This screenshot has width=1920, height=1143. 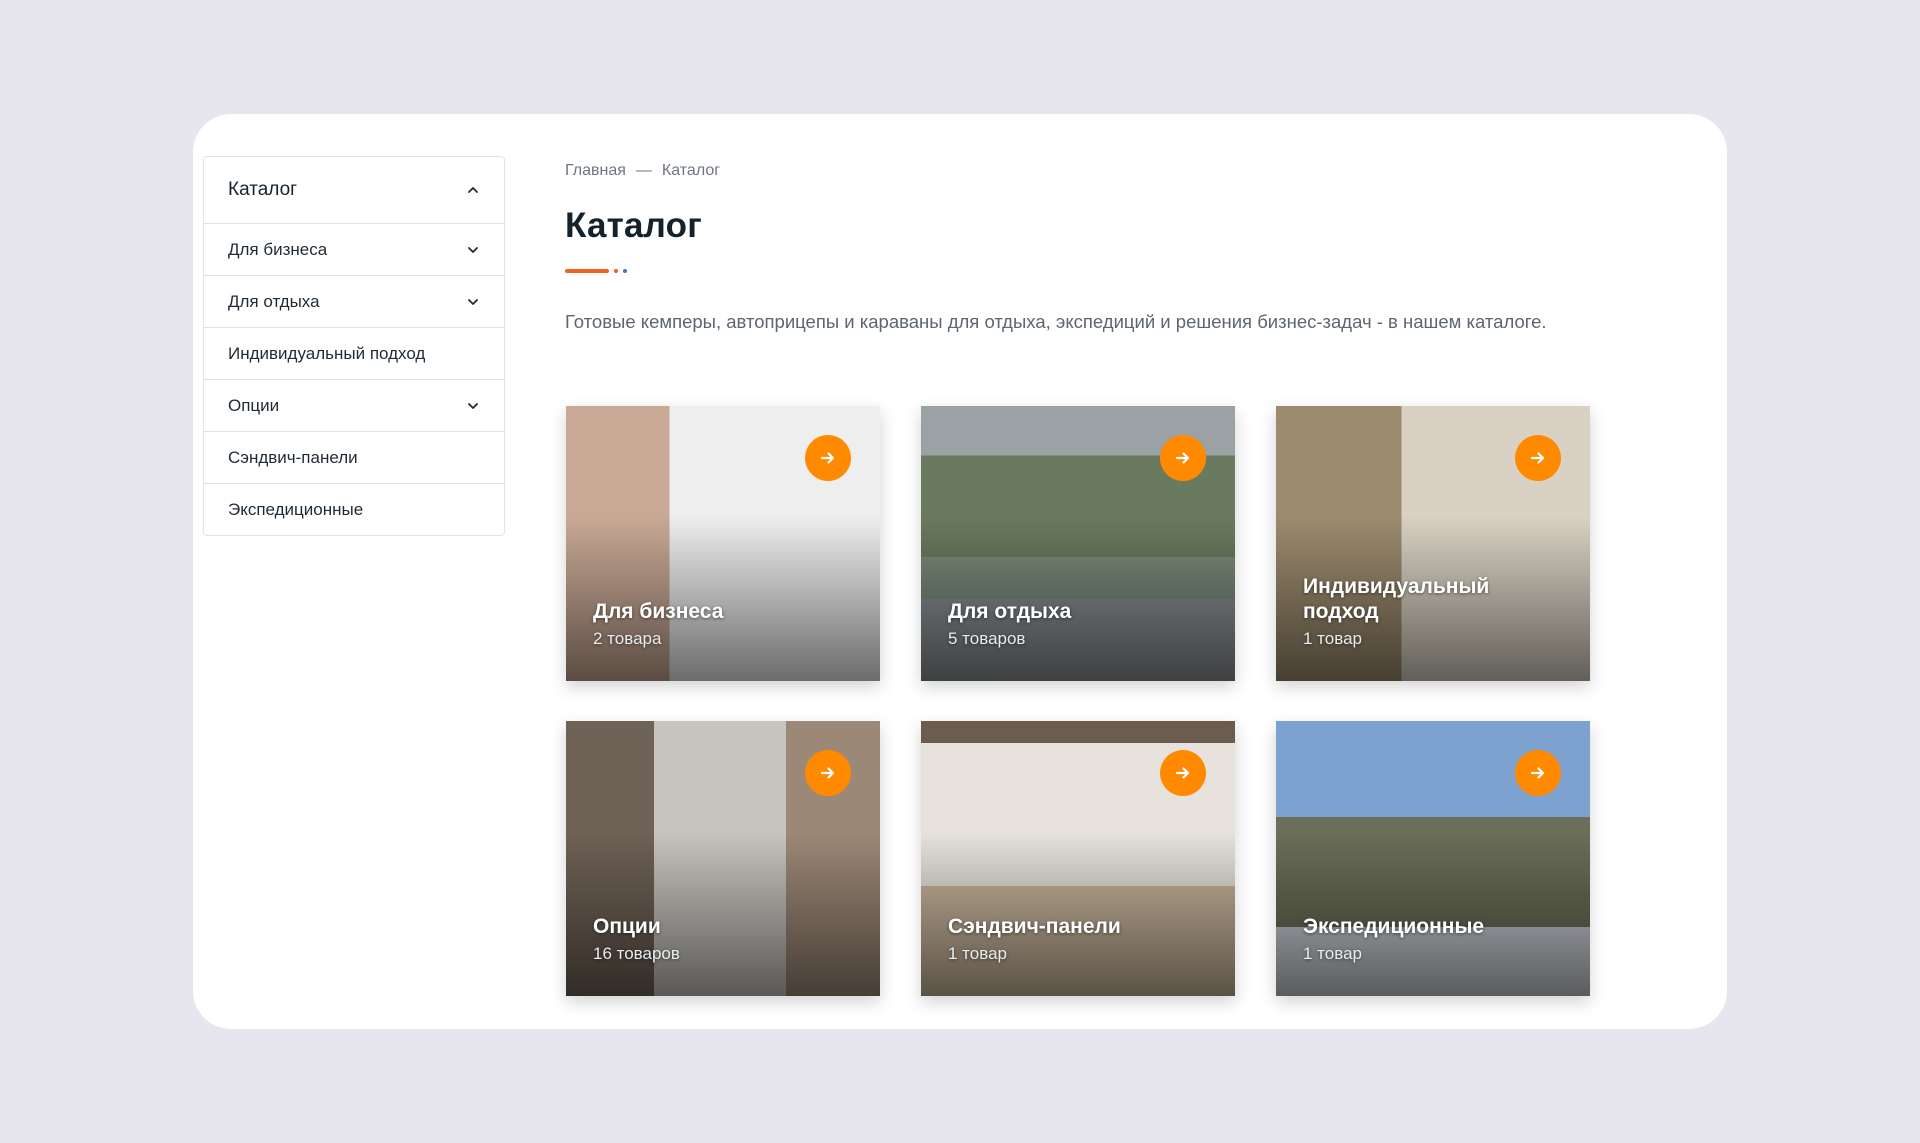 What do you see at coordinates (354, 405) in the screenshot?
I see `sidebar-item-options: Опции` at bounding box center [354, 405].